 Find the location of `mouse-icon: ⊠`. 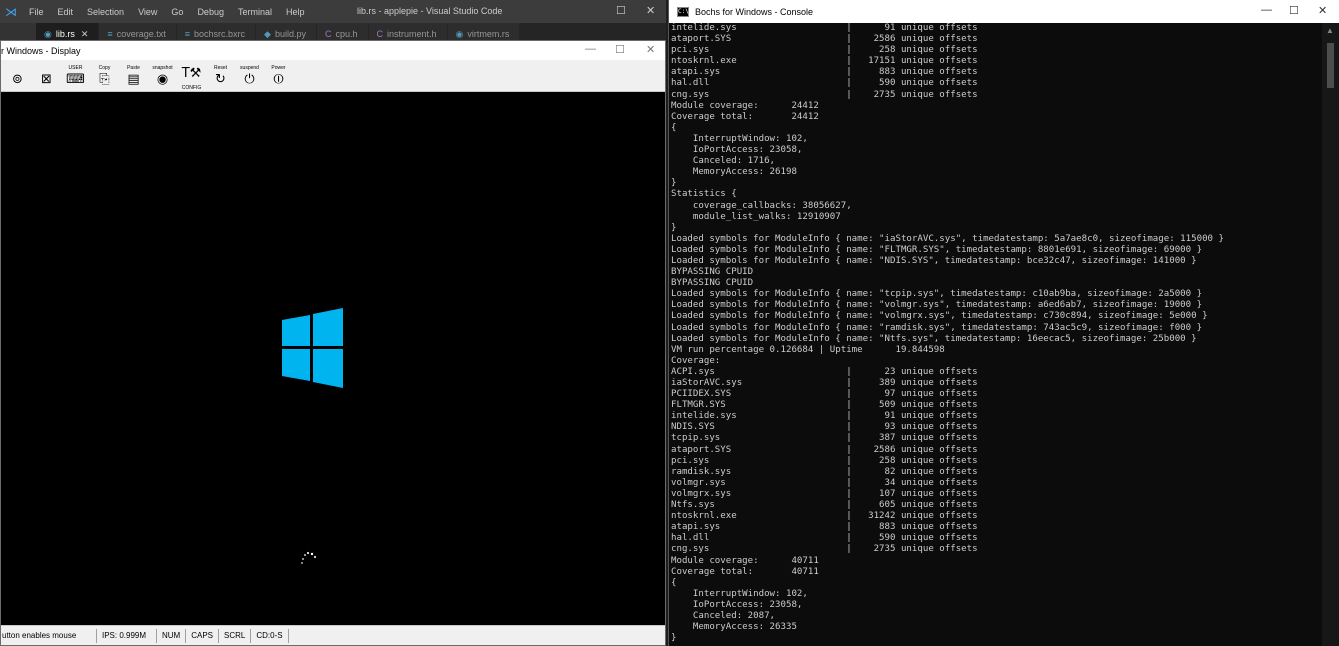

mouse-icon: ⊠ is located at coordinates (46, 79).